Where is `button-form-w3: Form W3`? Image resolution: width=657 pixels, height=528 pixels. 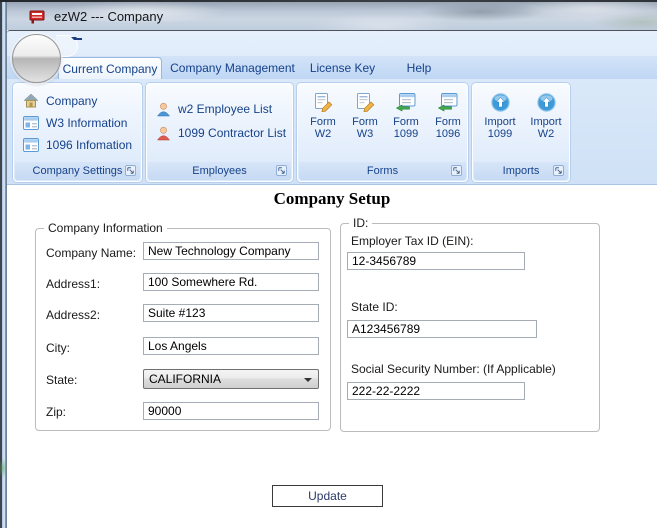
button-form-w3: Form W3 is located at coordinates (365, 125).